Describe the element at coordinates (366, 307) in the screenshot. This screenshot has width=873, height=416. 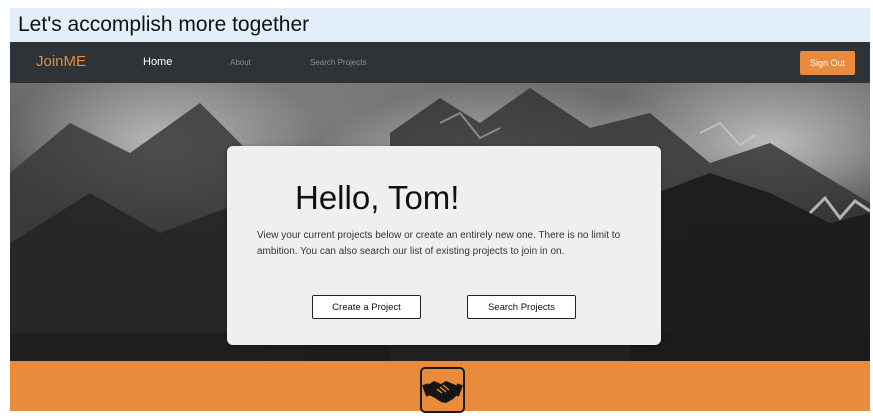
I see `create-project-button: Create a Project` at that location.